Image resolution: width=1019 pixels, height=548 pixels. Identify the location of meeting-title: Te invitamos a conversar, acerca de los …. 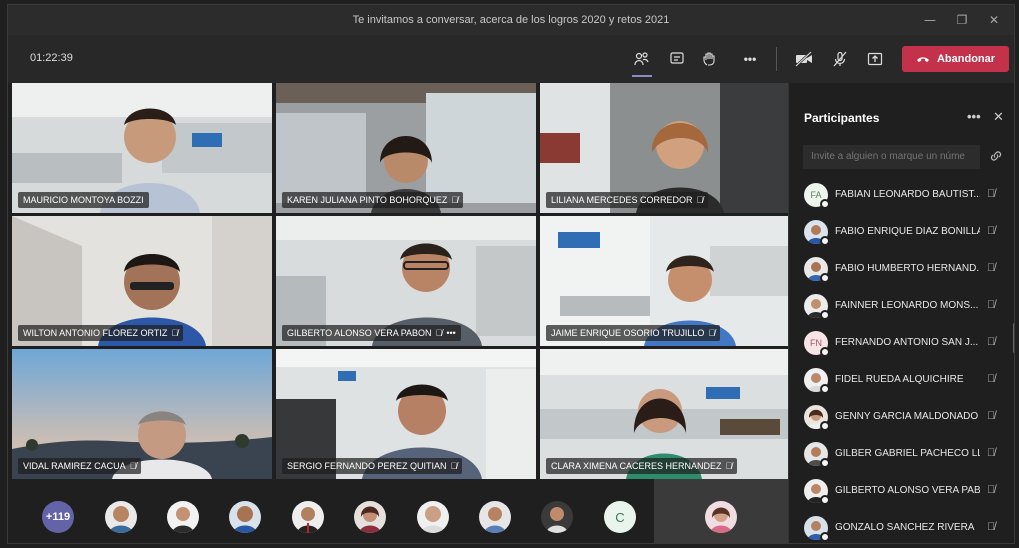
(511, 20).